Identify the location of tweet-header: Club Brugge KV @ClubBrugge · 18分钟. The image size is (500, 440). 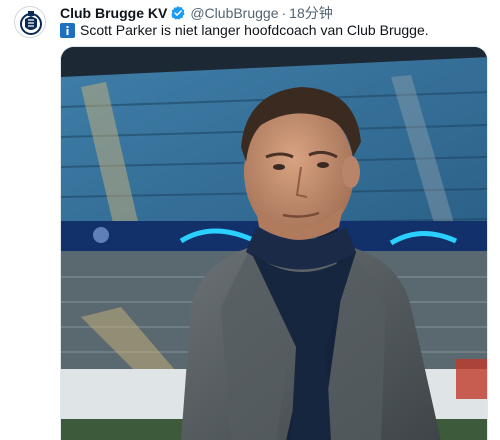
(196, 13).